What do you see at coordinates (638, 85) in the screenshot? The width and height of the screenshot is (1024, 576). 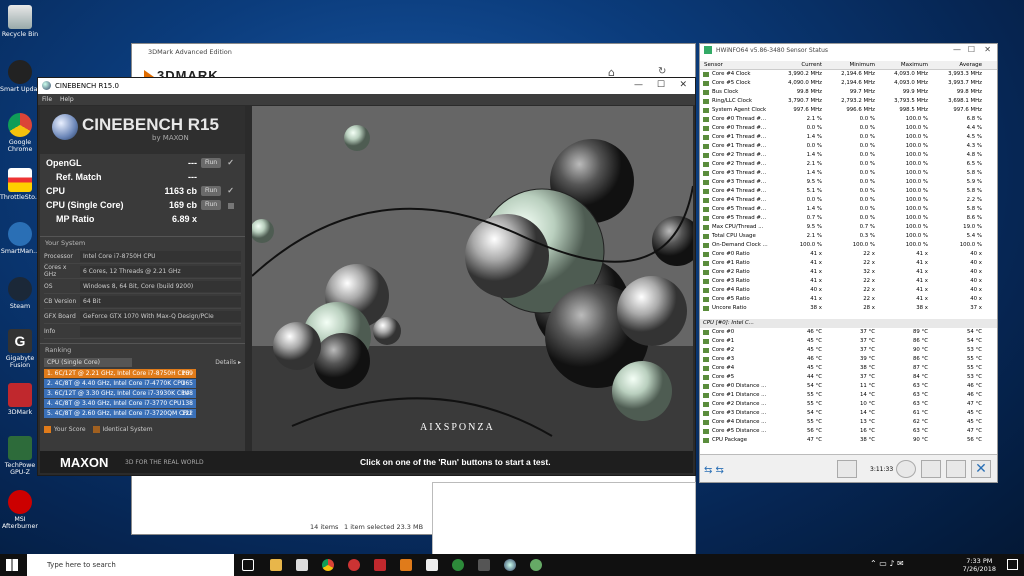 I see `minimize-button: —` at bounding box center [638, 85].